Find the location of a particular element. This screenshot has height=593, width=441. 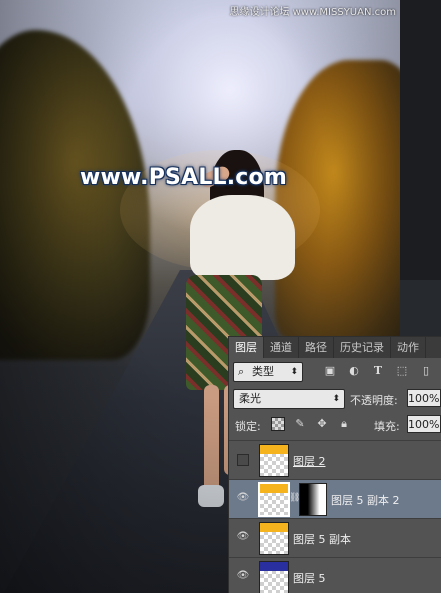

lock-row: 锁定: ✎ ✥ 🔒︎ 填充: 100% is located at coordinates (335, 425).